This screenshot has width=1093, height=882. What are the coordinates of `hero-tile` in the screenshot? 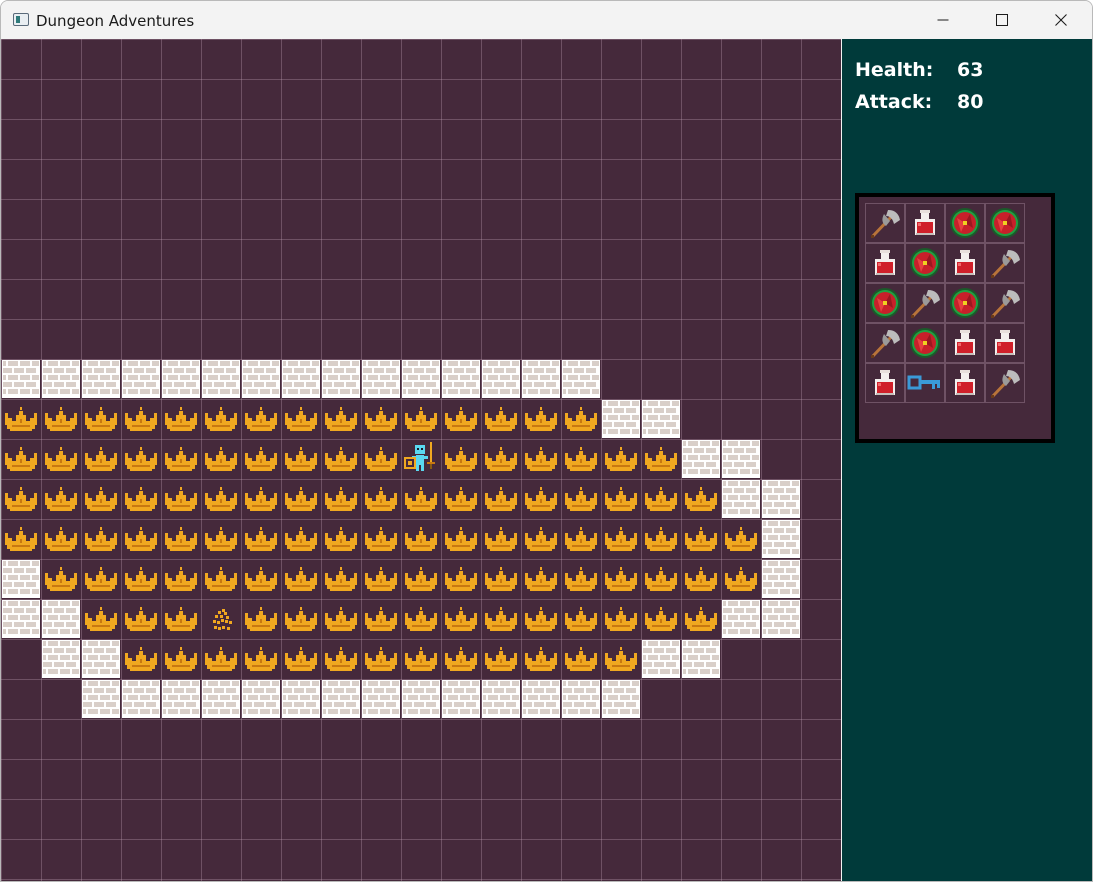 It's located at (421, 459).